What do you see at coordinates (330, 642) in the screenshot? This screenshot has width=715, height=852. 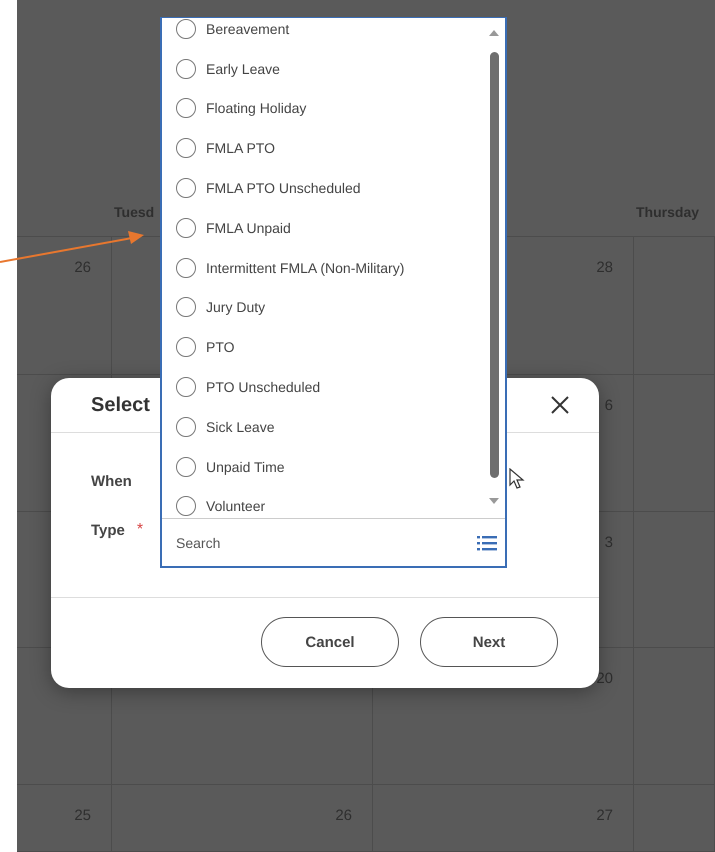 I see `dialog-button: Cancel` at bounding box center [330, 642].